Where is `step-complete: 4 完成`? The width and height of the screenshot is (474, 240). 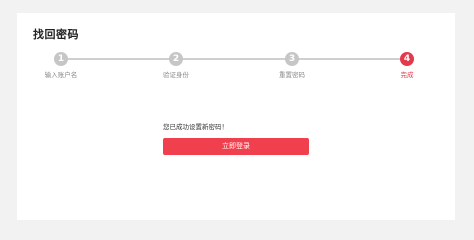
step-complete: 4 完成 is located at coordinates (407, 65).